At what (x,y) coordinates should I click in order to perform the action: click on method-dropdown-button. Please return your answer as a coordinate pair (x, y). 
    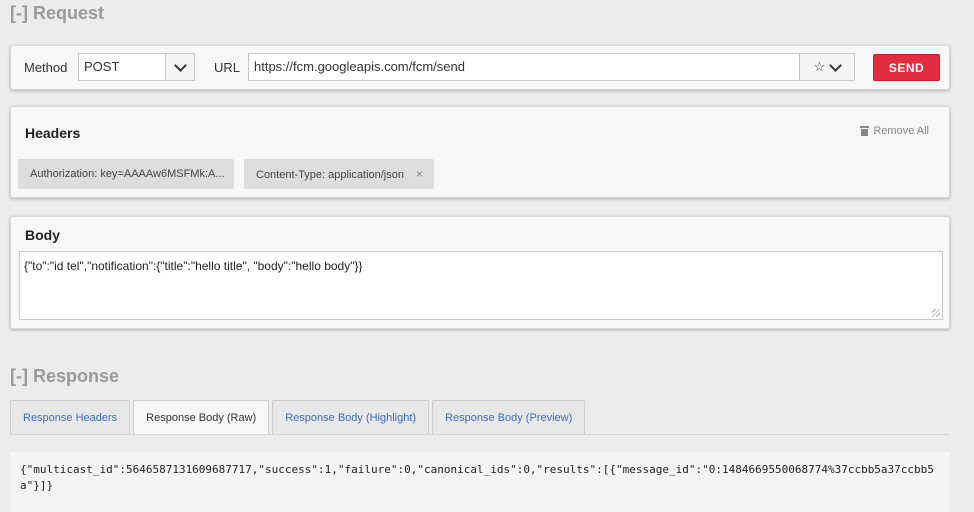
    Looking at the image, I should click on (179, 67).